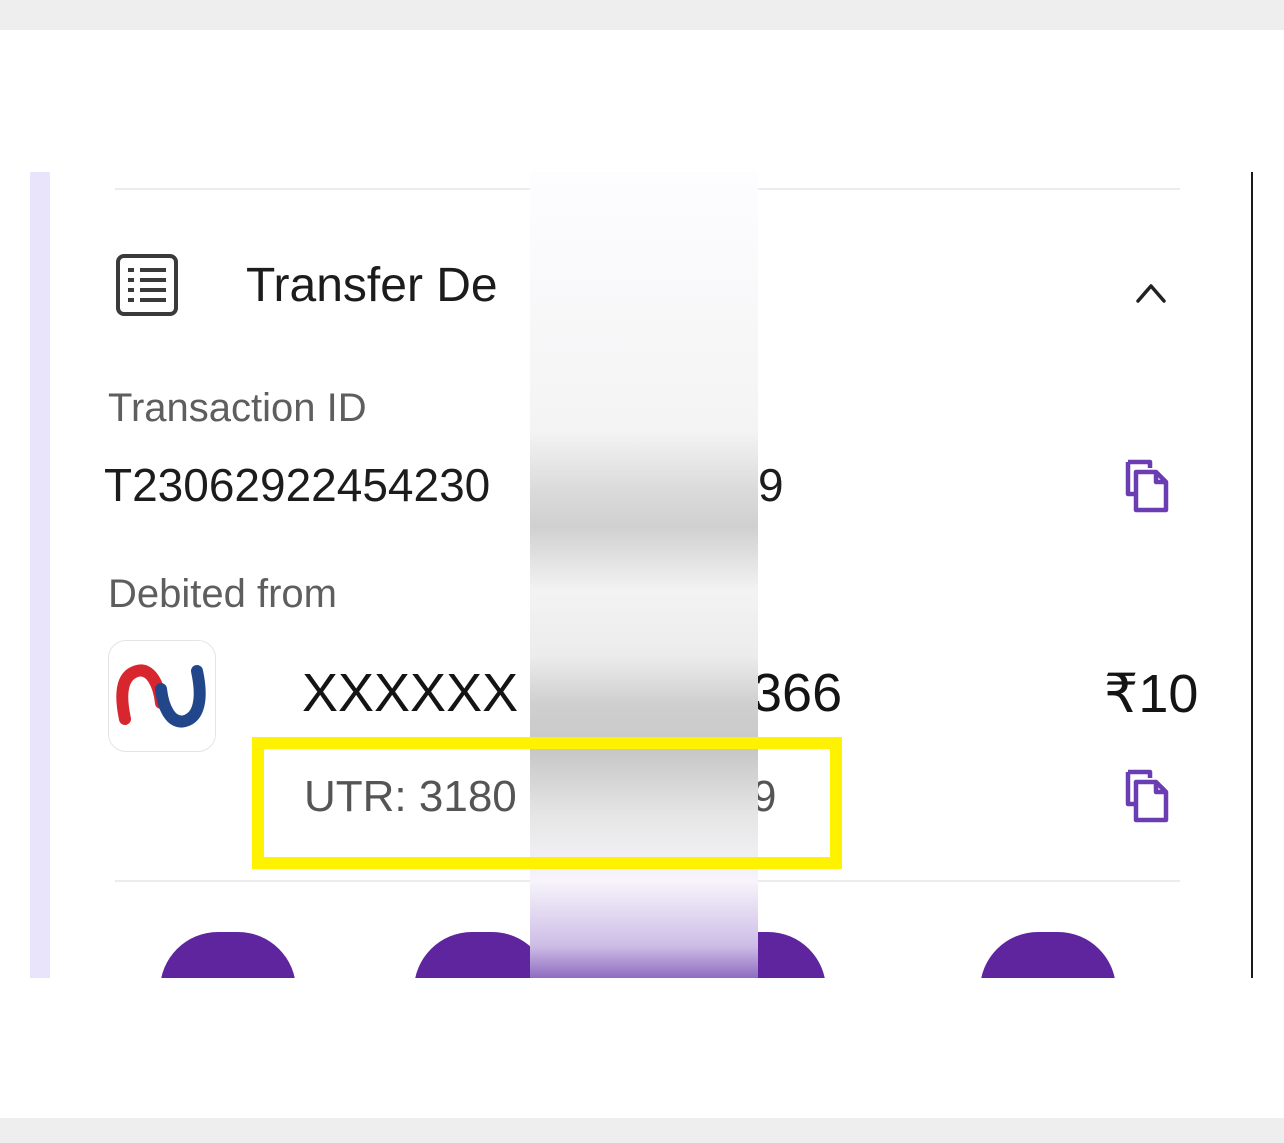 This screenshot has height=1143, width=1284. Describe the element at coordinates (1252, 575) in the screenshot. I see `right-border-line` at that location.